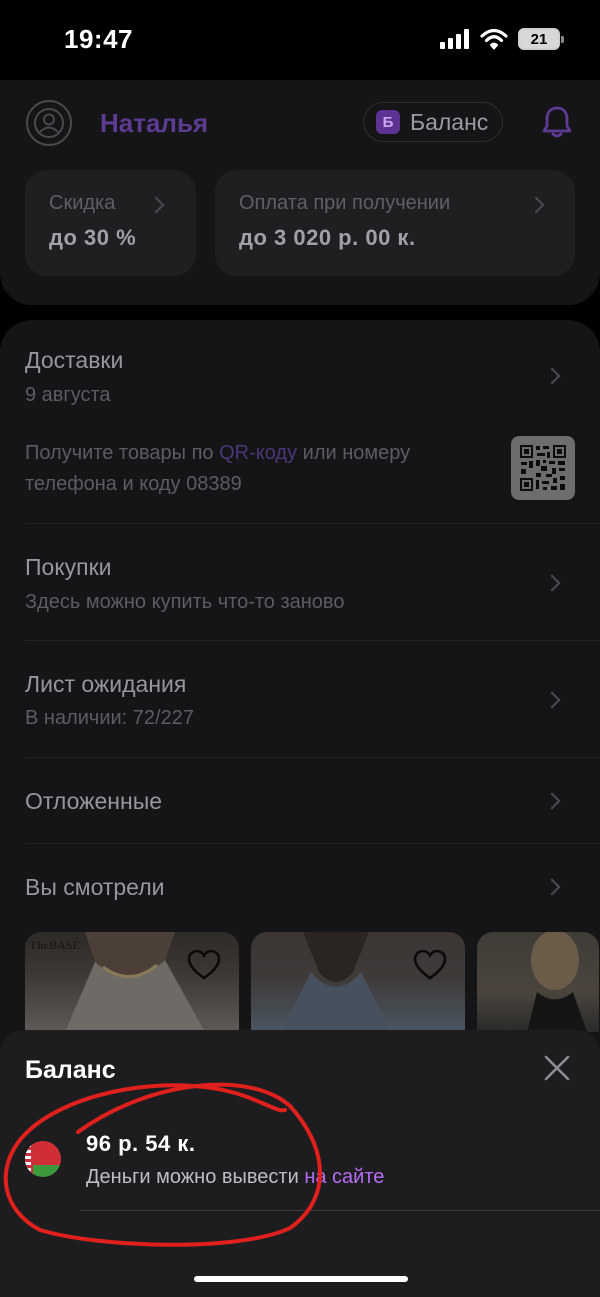 The image size is (600, 1297). I want to click on home-indicator, so click(301, 1279).